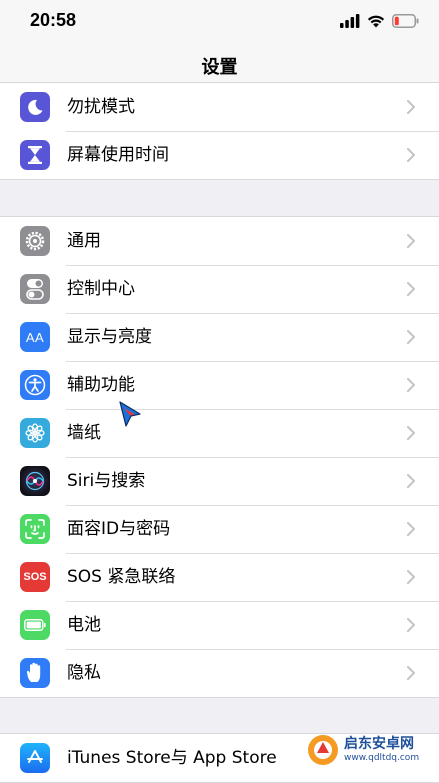 Image resolution: width=439 pixels, height=783 pixels. What do you see at coordinates (35, 385) in the screenshot?
I see `accessibility-icon` at bounding box center [35, 385].